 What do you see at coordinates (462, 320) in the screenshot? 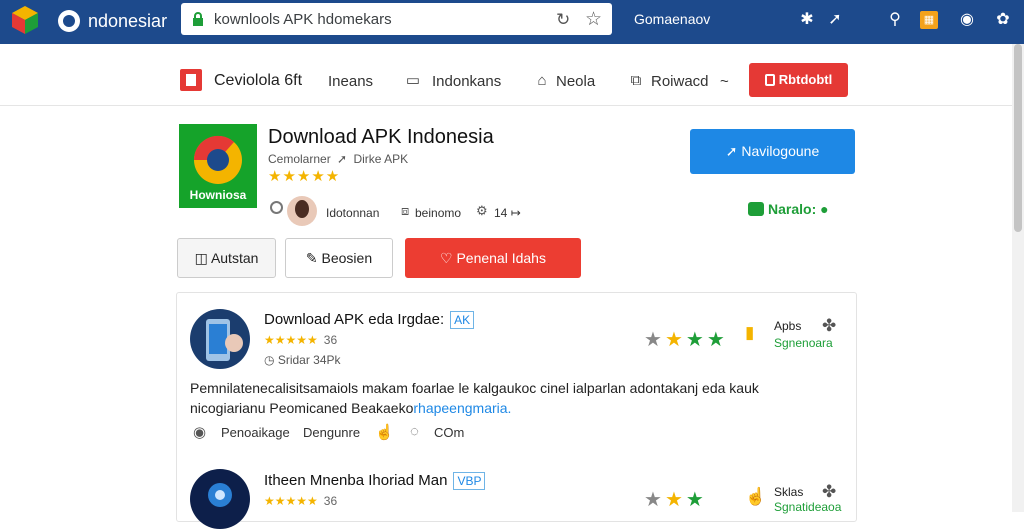
I see `review-tag: AK` at bounding box center [462, 320].